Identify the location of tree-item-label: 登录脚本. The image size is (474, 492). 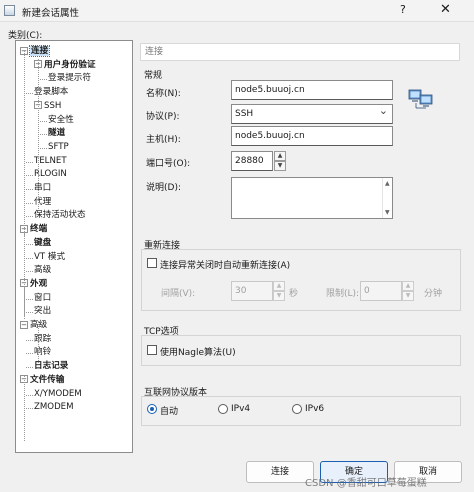
(51, 92).